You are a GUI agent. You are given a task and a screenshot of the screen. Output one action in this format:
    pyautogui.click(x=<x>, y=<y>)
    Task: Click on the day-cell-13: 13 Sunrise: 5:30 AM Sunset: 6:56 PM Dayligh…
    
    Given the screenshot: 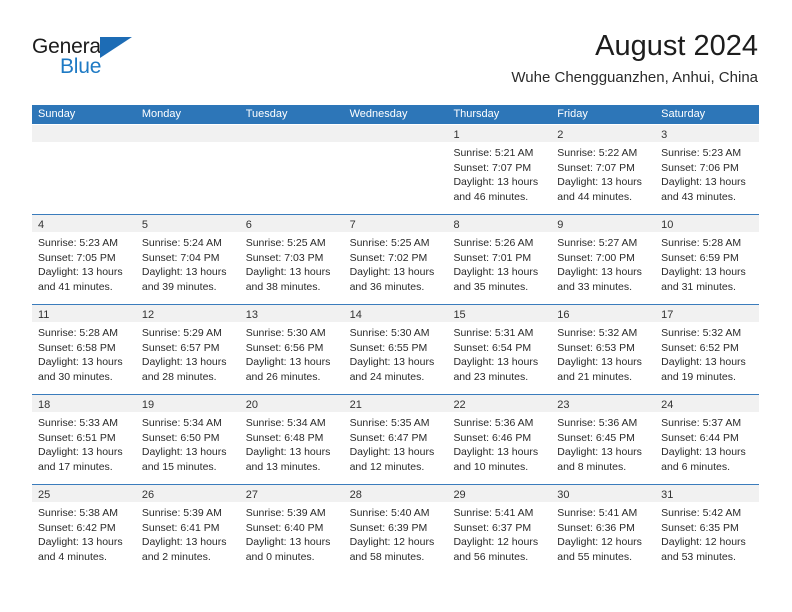 What is the action you would take?
    pyautogui.click(x=291, y=349)
    